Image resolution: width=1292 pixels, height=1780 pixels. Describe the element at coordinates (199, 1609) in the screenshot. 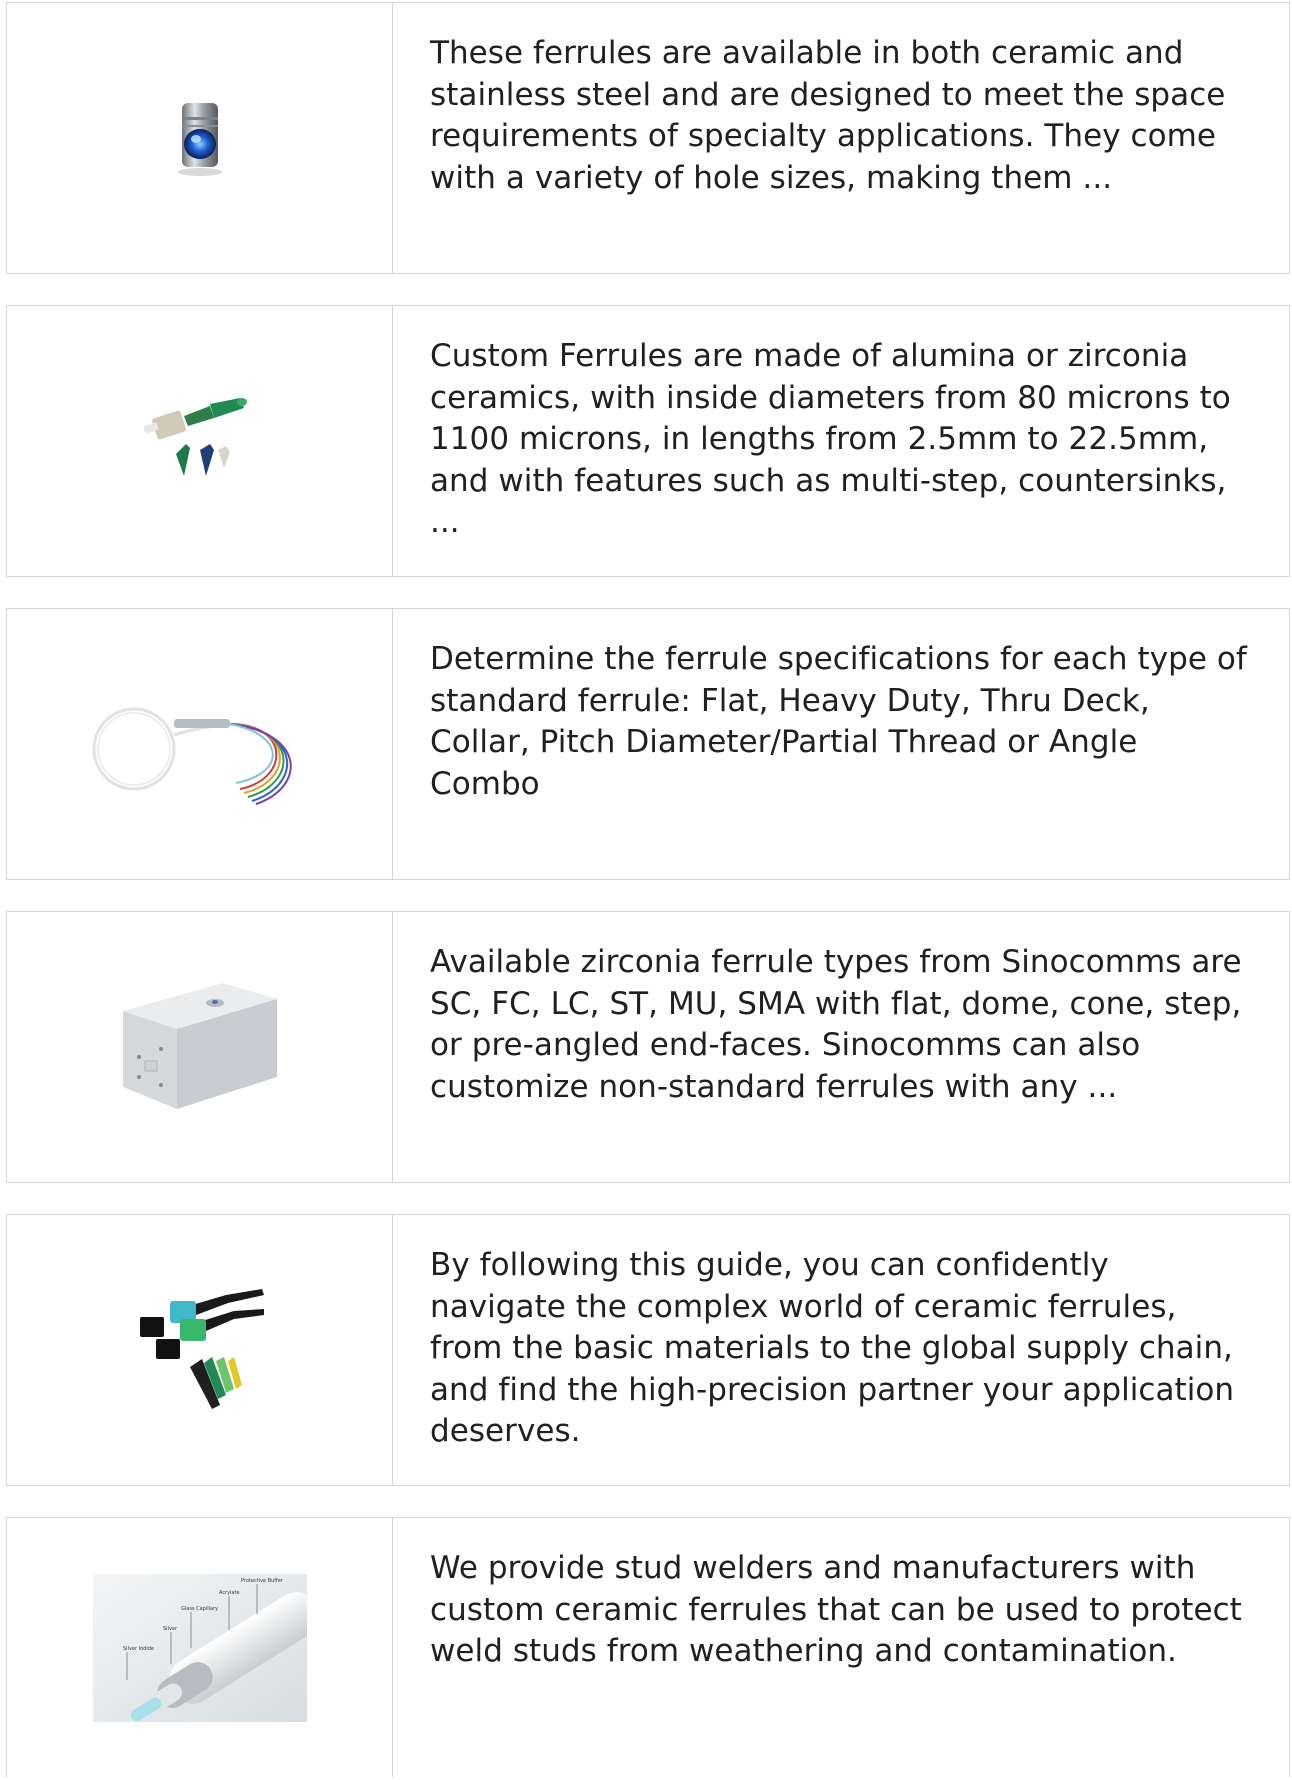

I see `diagram-label: Glass Capillary` at that location.